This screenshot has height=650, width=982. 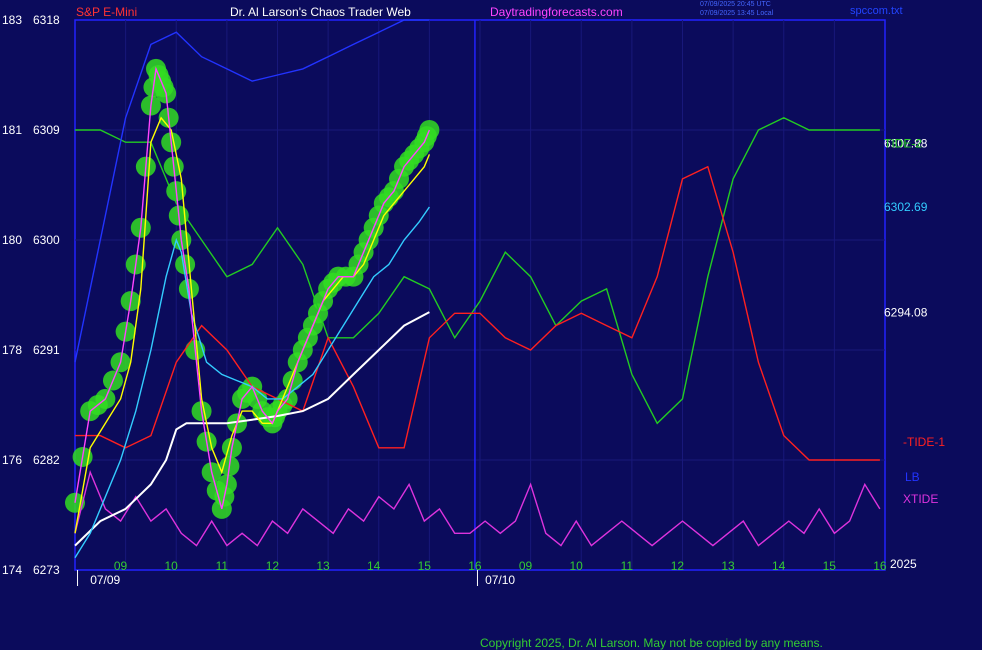 I want to click on y-tick-label-price: 6309, so click(x=46, y=130).